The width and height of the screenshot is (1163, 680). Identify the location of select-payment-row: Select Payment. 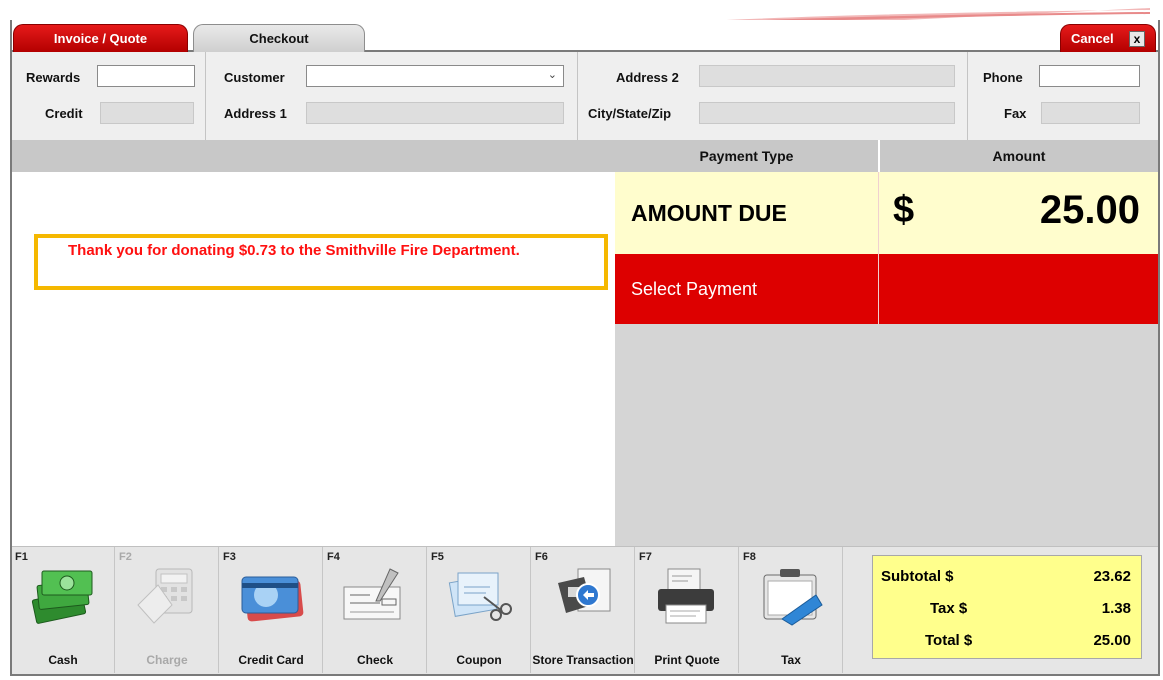
(746, 289).